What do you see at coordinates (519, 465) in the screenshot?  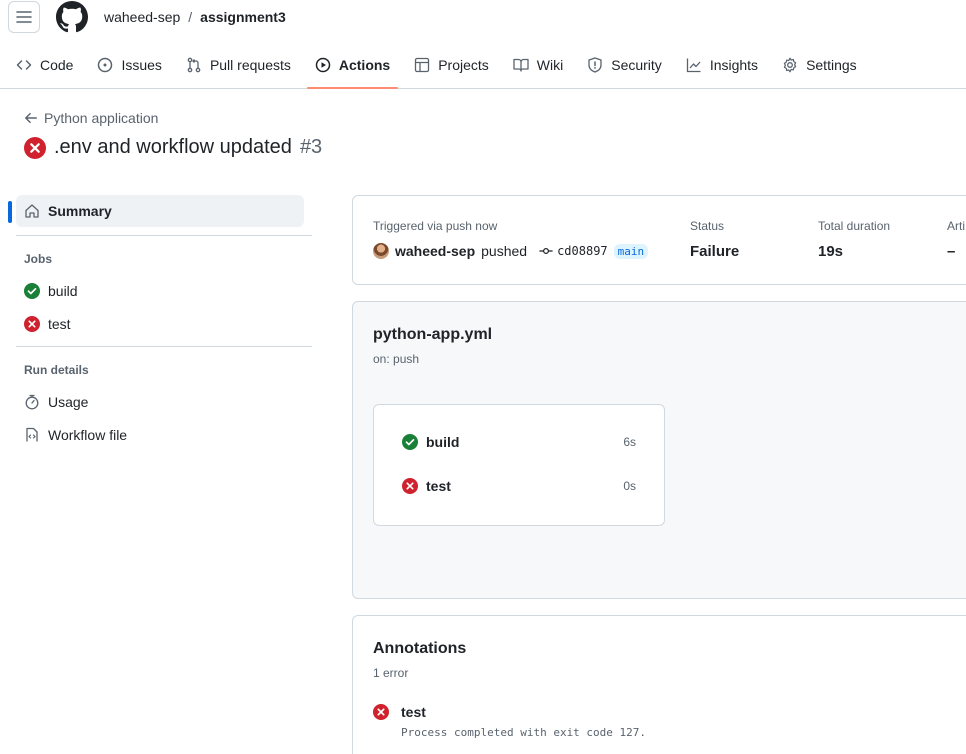 I see `job-group: build 6s test 0s` at bounding box center [519, 465].